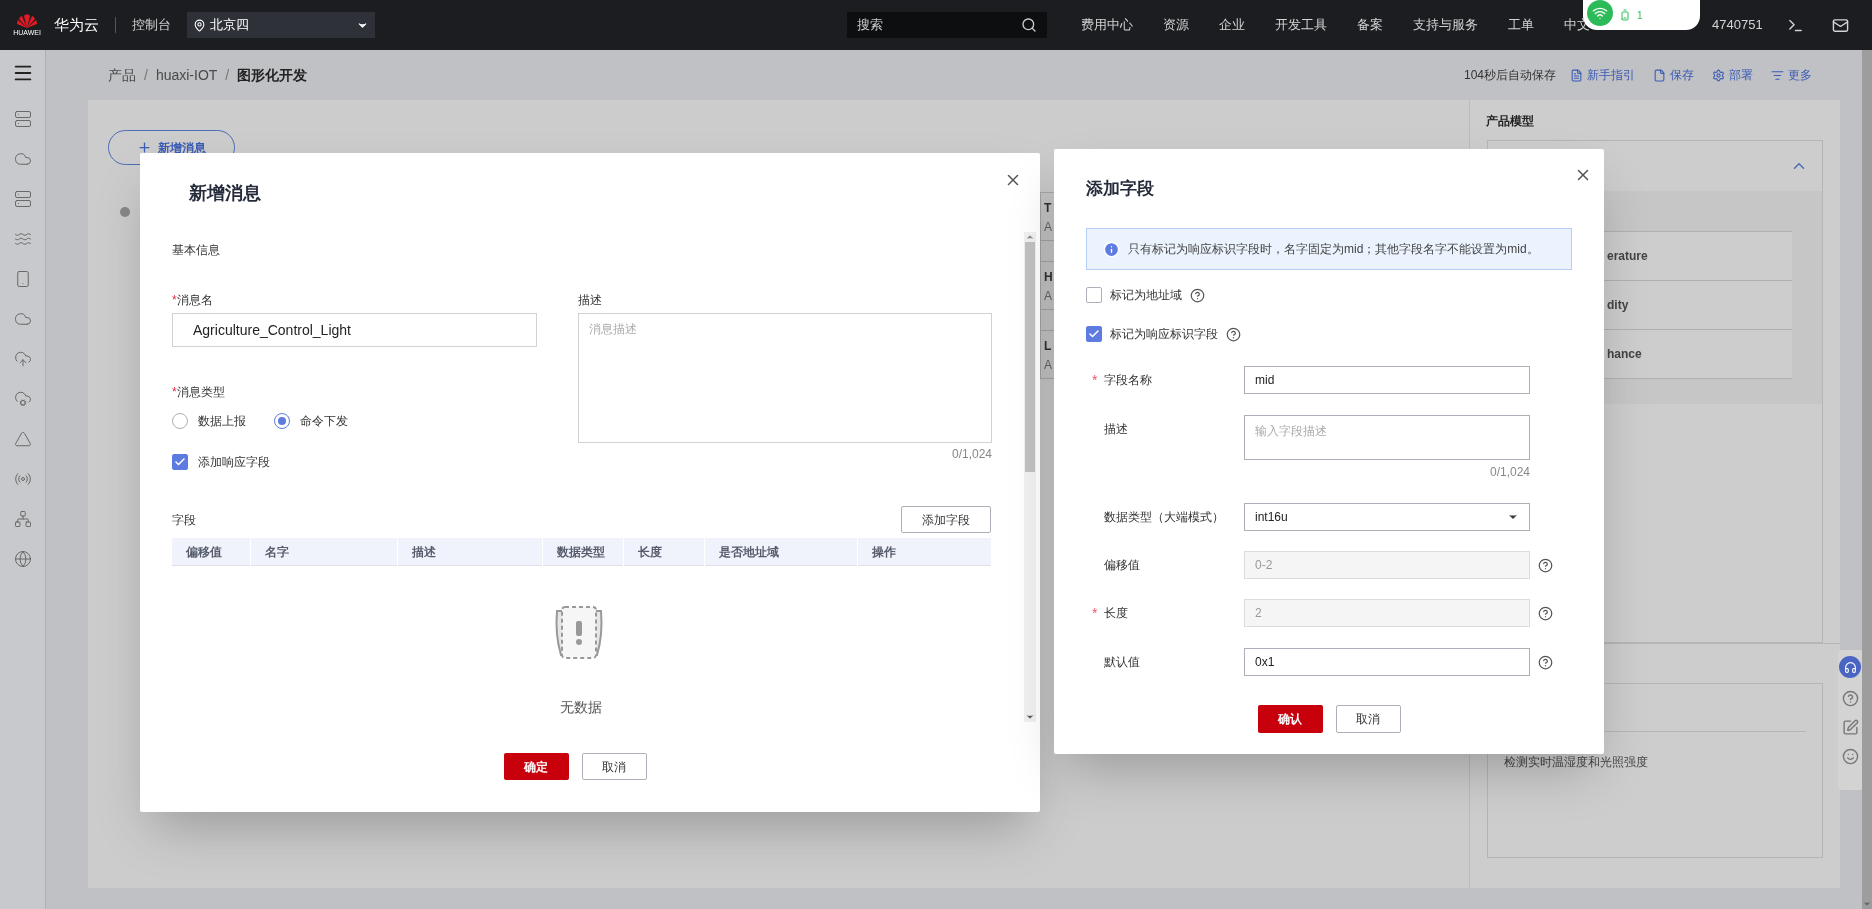  Describe the element at coordinates (1850, 727) in the screenshot. I see `edit-icon` at that location.